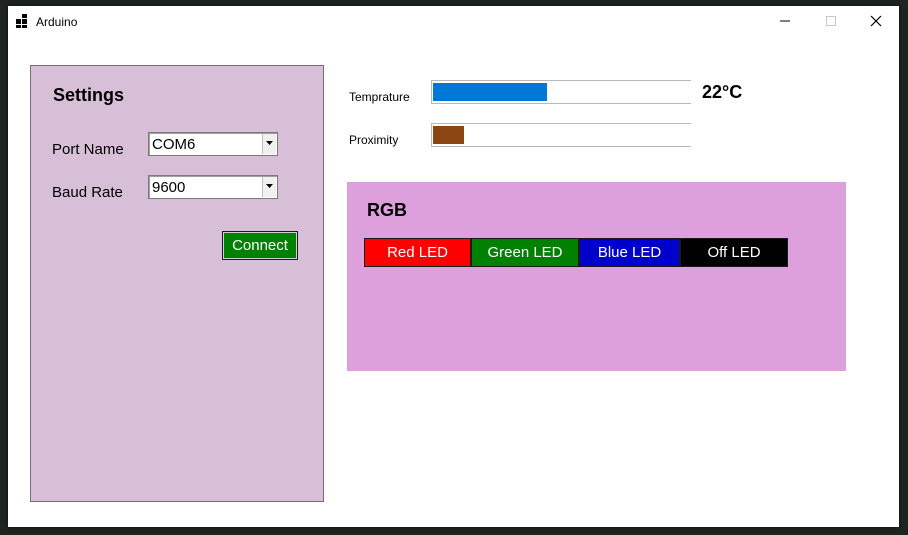  What do you see at coordinates (734, 252) in the screenshot?
I see `off-led-button: Off LED` at bounding box center [734, 252].